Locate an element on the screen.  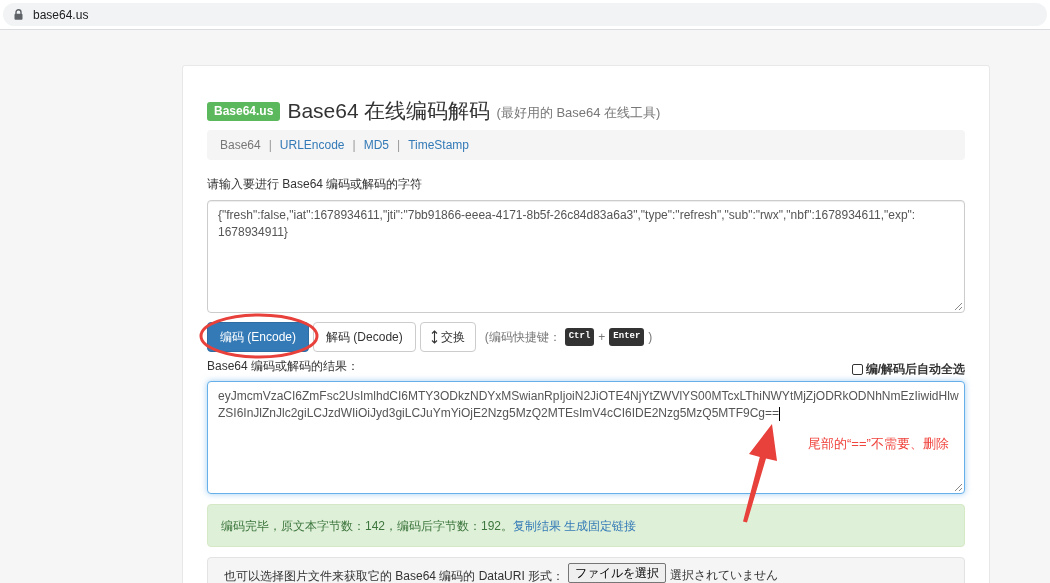
nav-link: MD5 is located at coordinates (376, 145).